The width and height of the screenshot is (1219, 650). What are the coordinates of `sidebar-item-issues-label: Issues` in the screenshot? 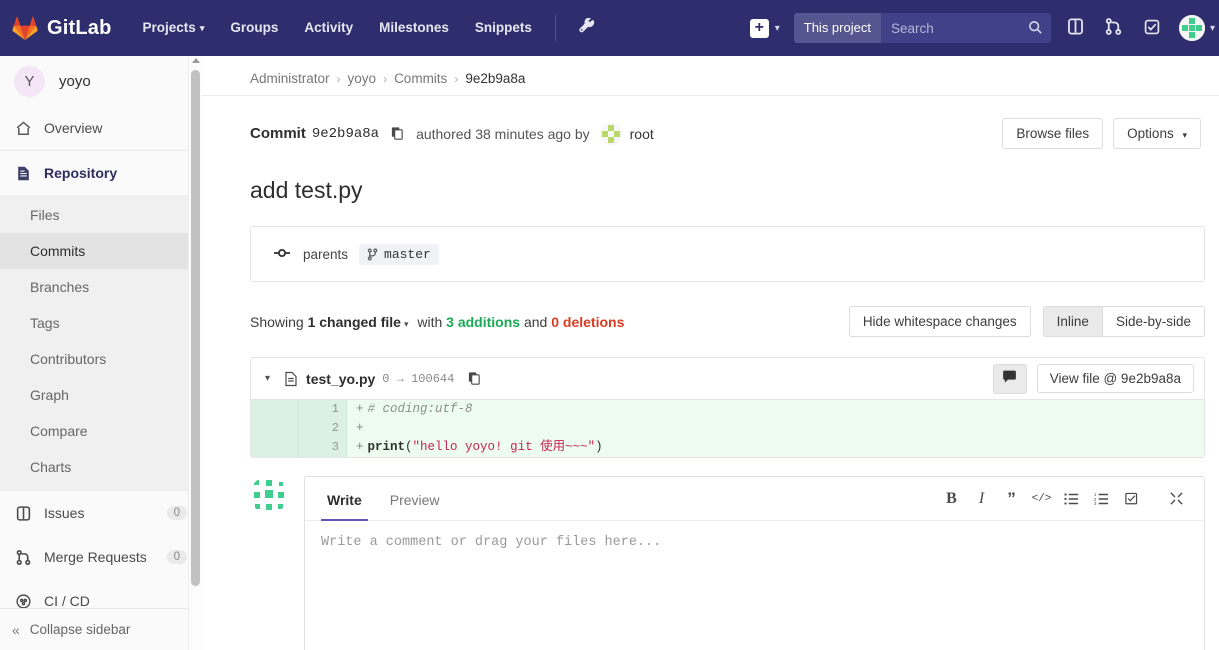 It's located at (64, 513).